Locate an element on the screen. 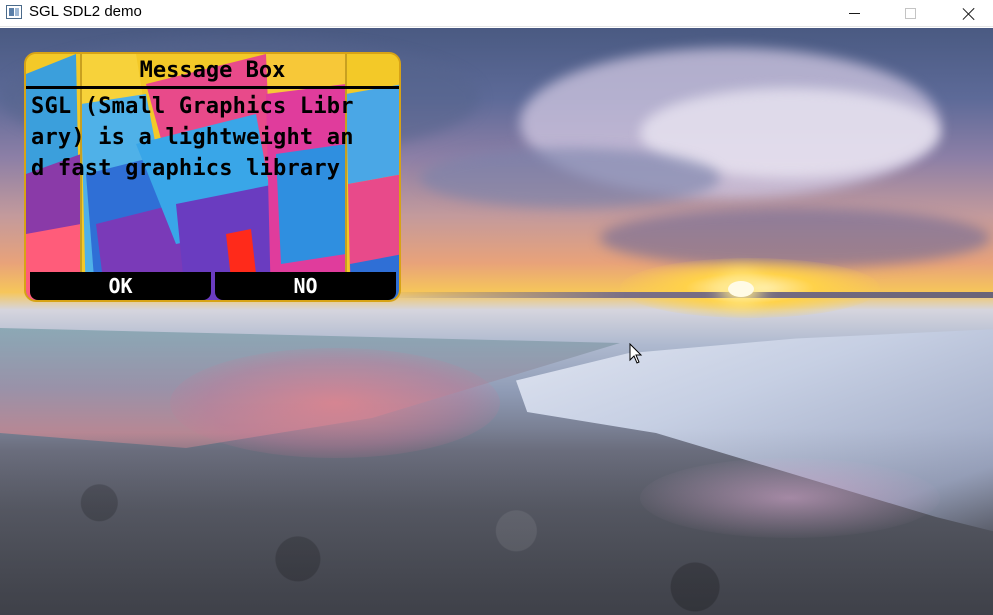  message-line: SGL (Small Graphics Libr is located at coordinates (192, 106).